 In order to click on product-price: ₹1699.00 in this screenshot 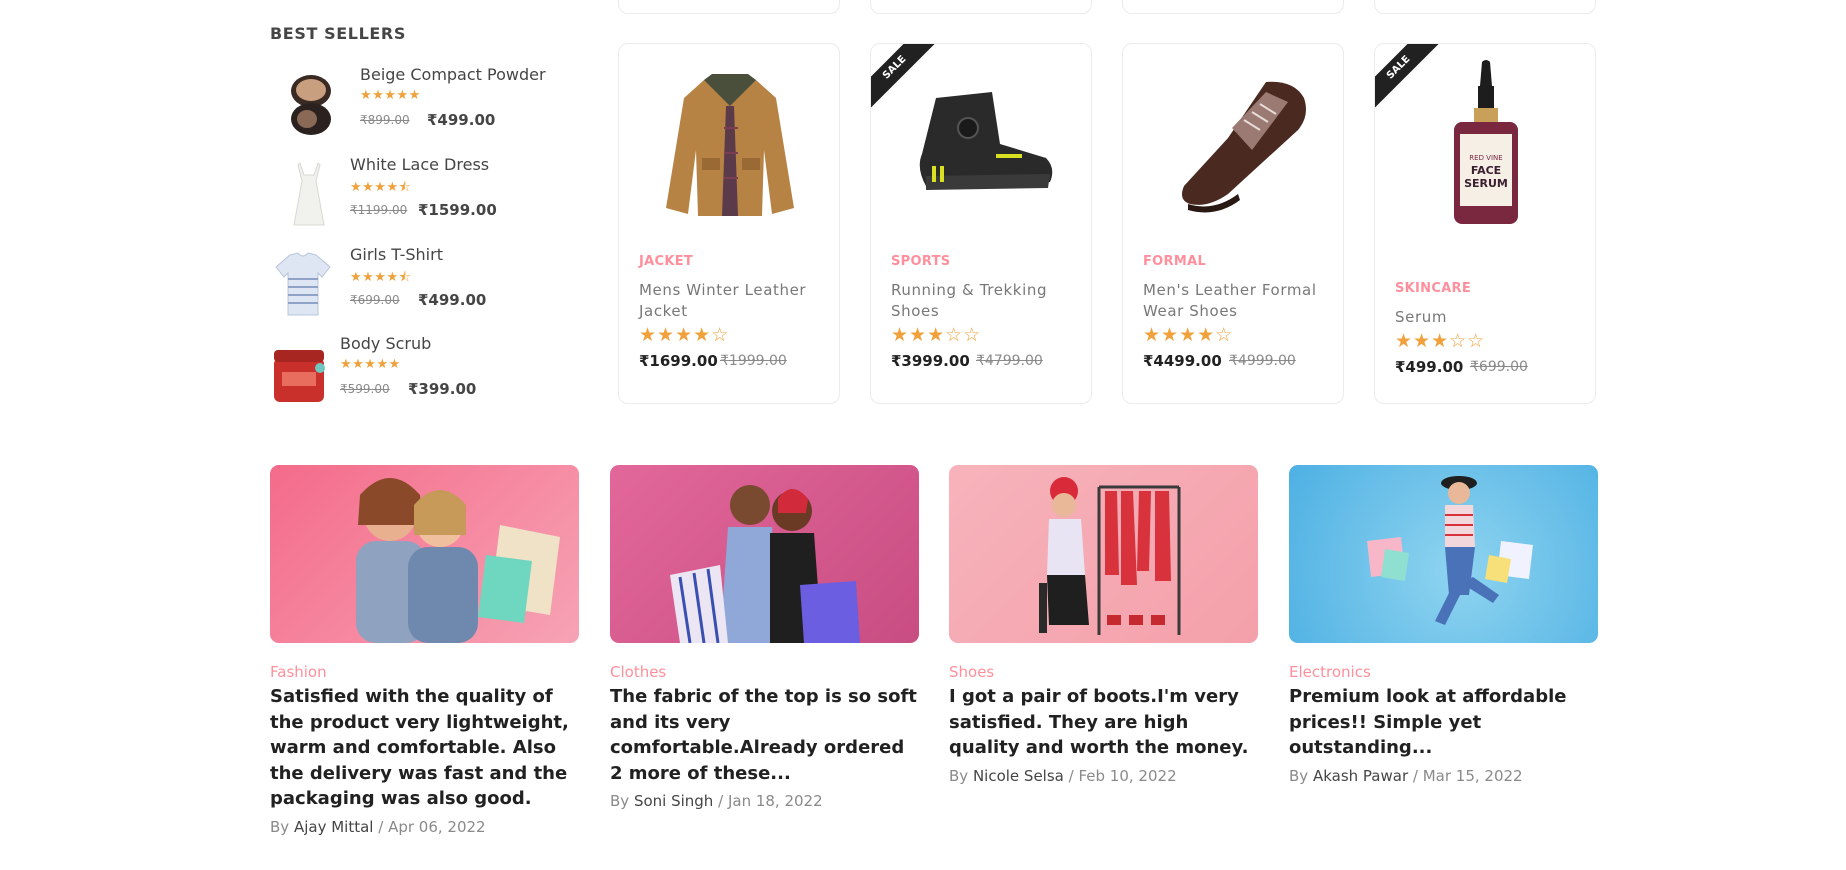, I will do `click(678, 361)`.